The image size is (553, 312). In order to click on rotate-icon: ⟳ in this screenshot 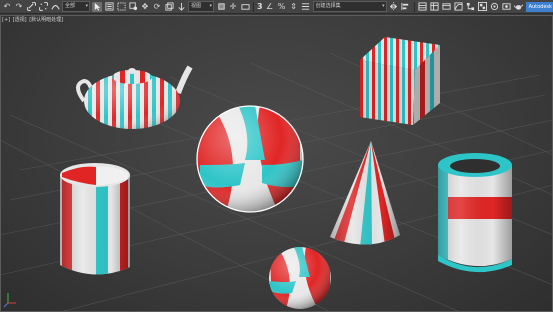, I will do `click(157, 7)`.